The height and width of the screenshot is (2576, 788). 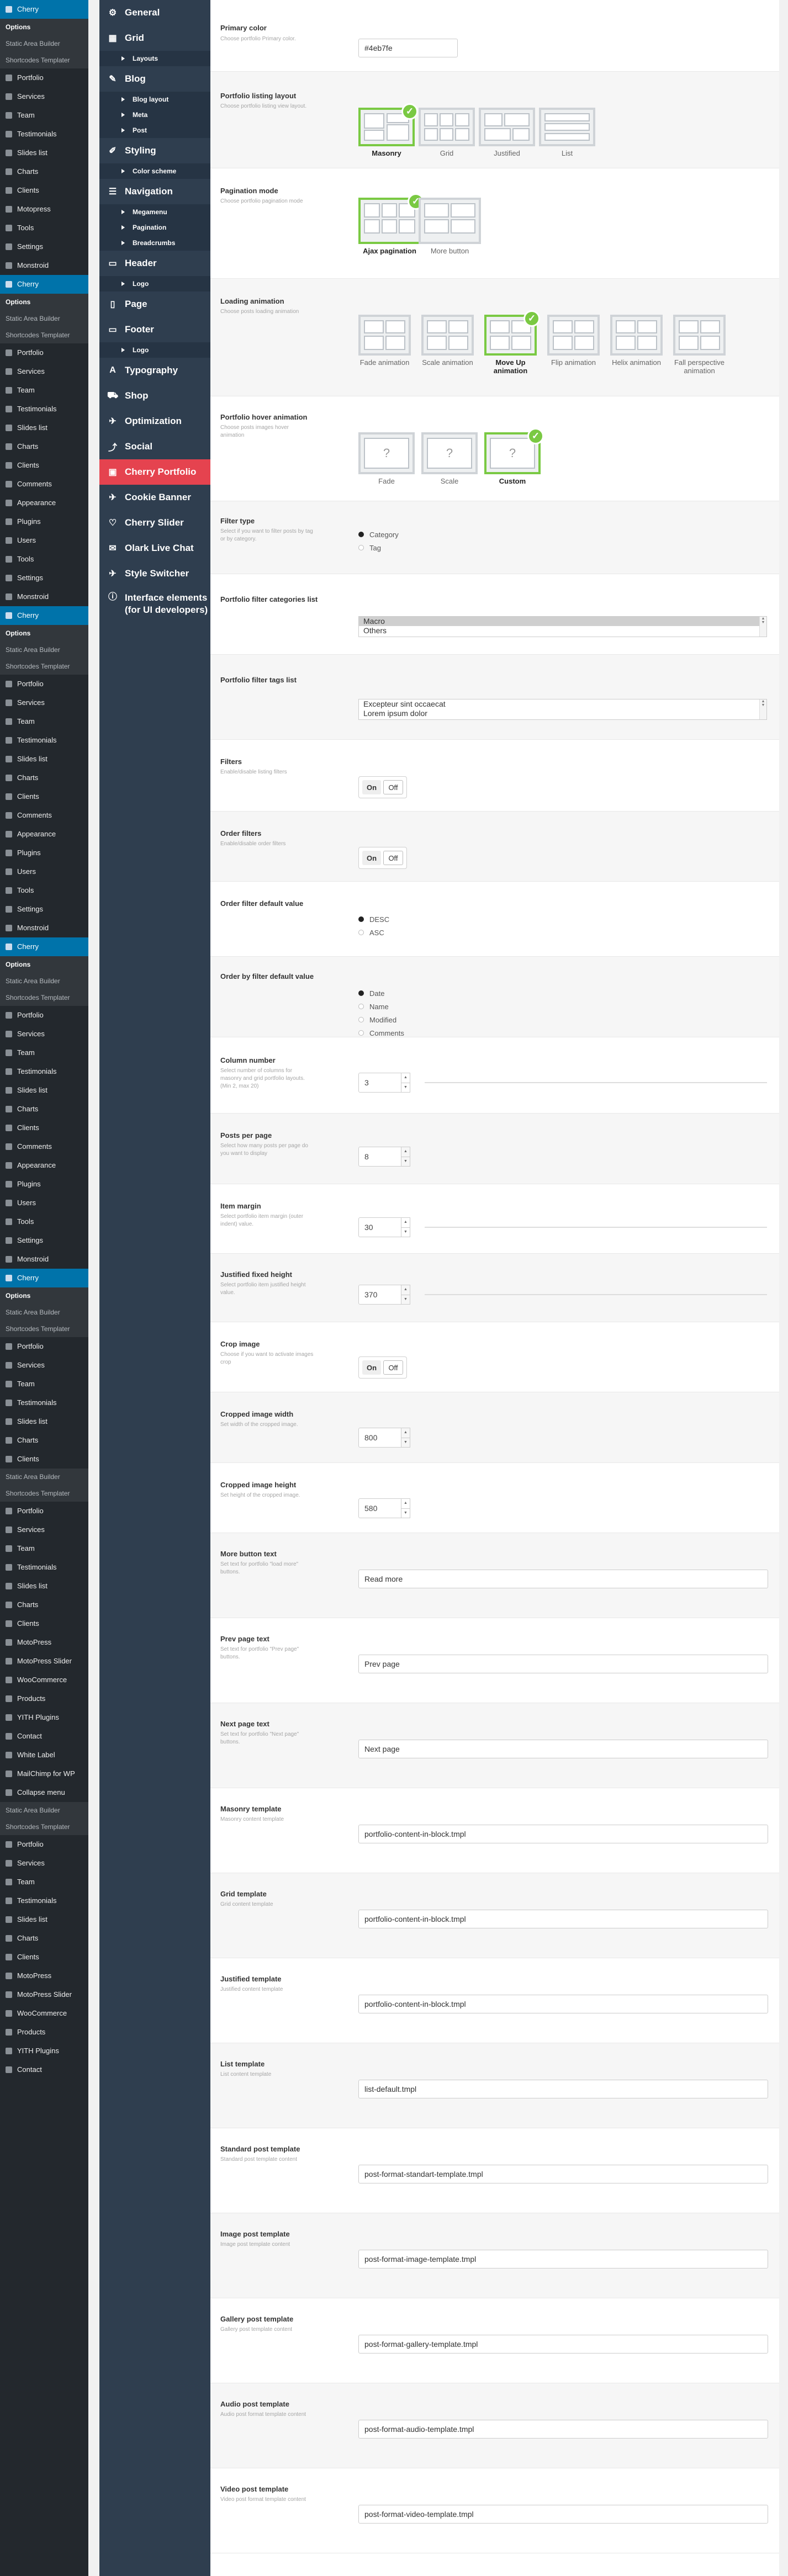 I want to click on wp-menu-woocommerce: WooCommerce, so click(x=44, y=1680).